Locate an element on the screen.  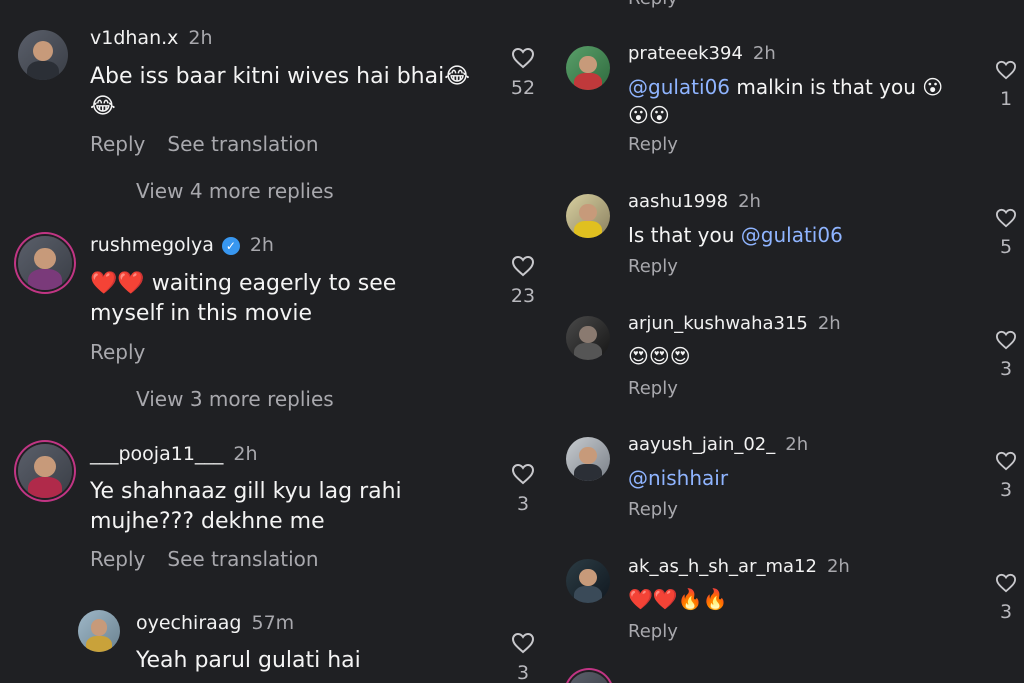
timestamp: 57m is located at coordinates (273, 623).